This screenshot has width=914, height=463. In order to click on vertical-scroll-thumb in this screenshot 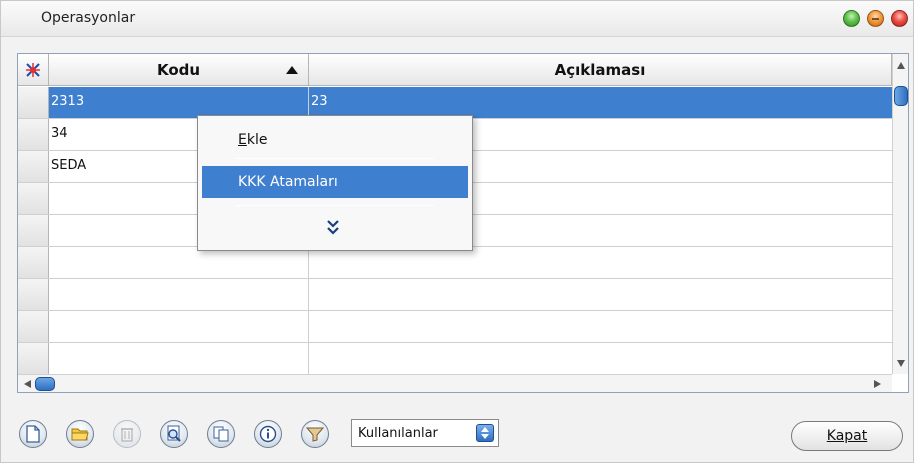, I will do `click(901, 96)`.